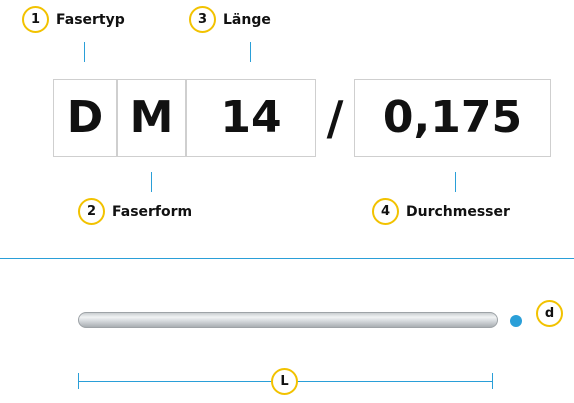 The height and width of the screenshot is (403, 574). I want to click on diameter-callout: d, so click(549, 313).